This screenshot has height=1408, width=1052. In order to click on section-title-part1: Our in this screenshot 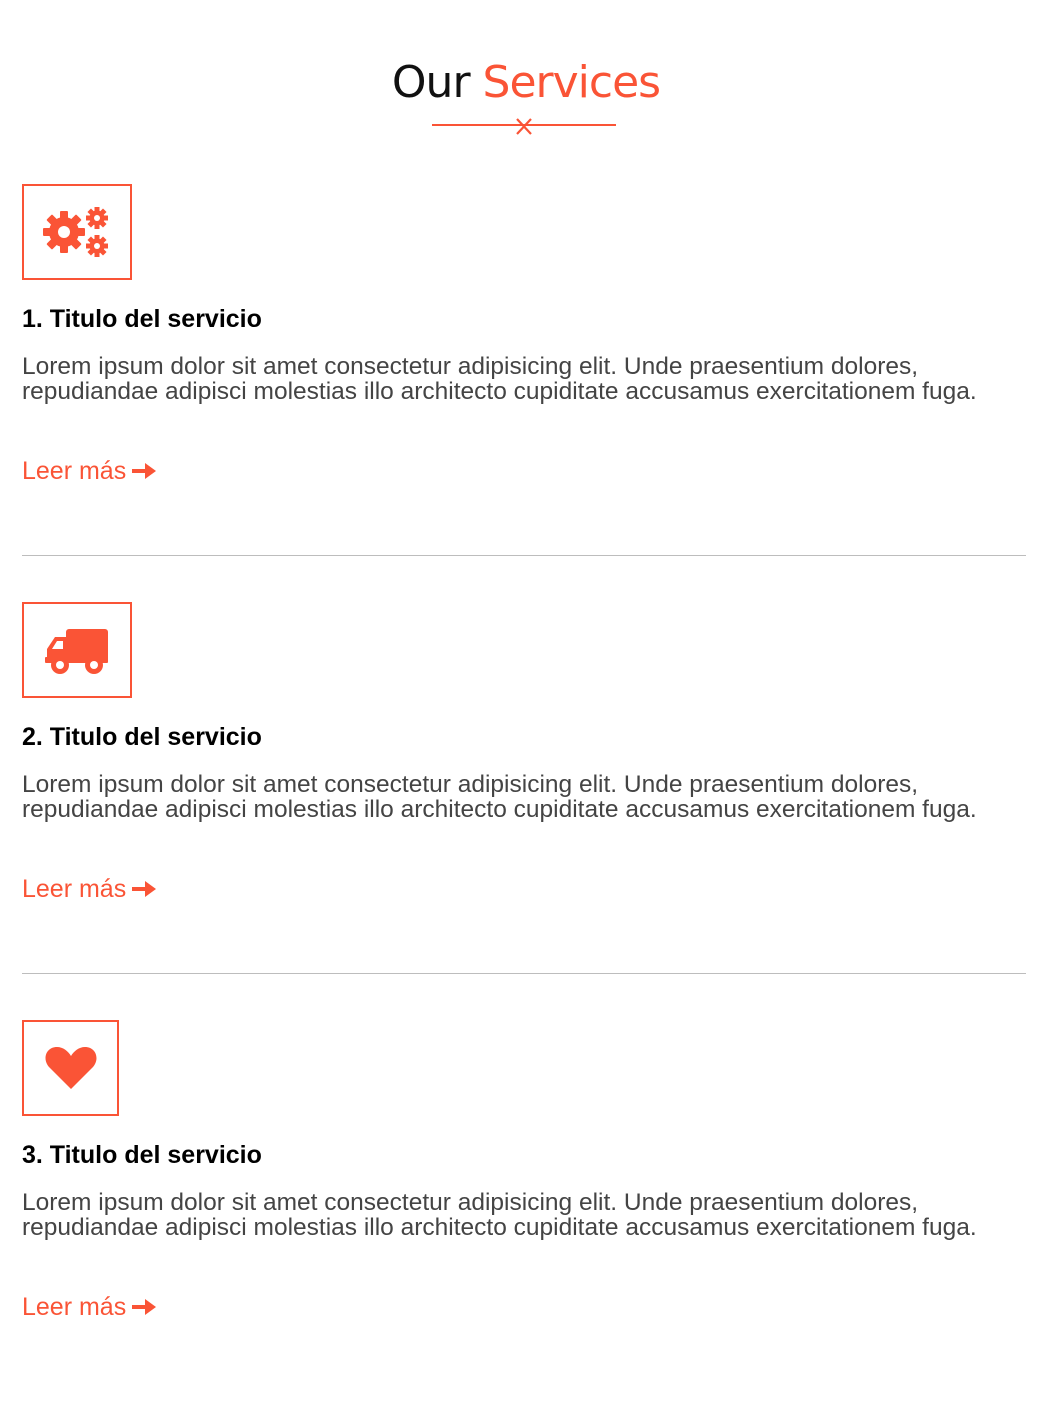, I will do `click(431, 82)`.